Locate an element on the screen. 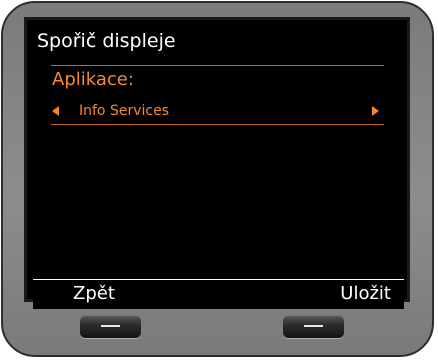 This screenshot has width=438, height=361. screen-title: Spořič displeje is located at coordinates (106, 41).